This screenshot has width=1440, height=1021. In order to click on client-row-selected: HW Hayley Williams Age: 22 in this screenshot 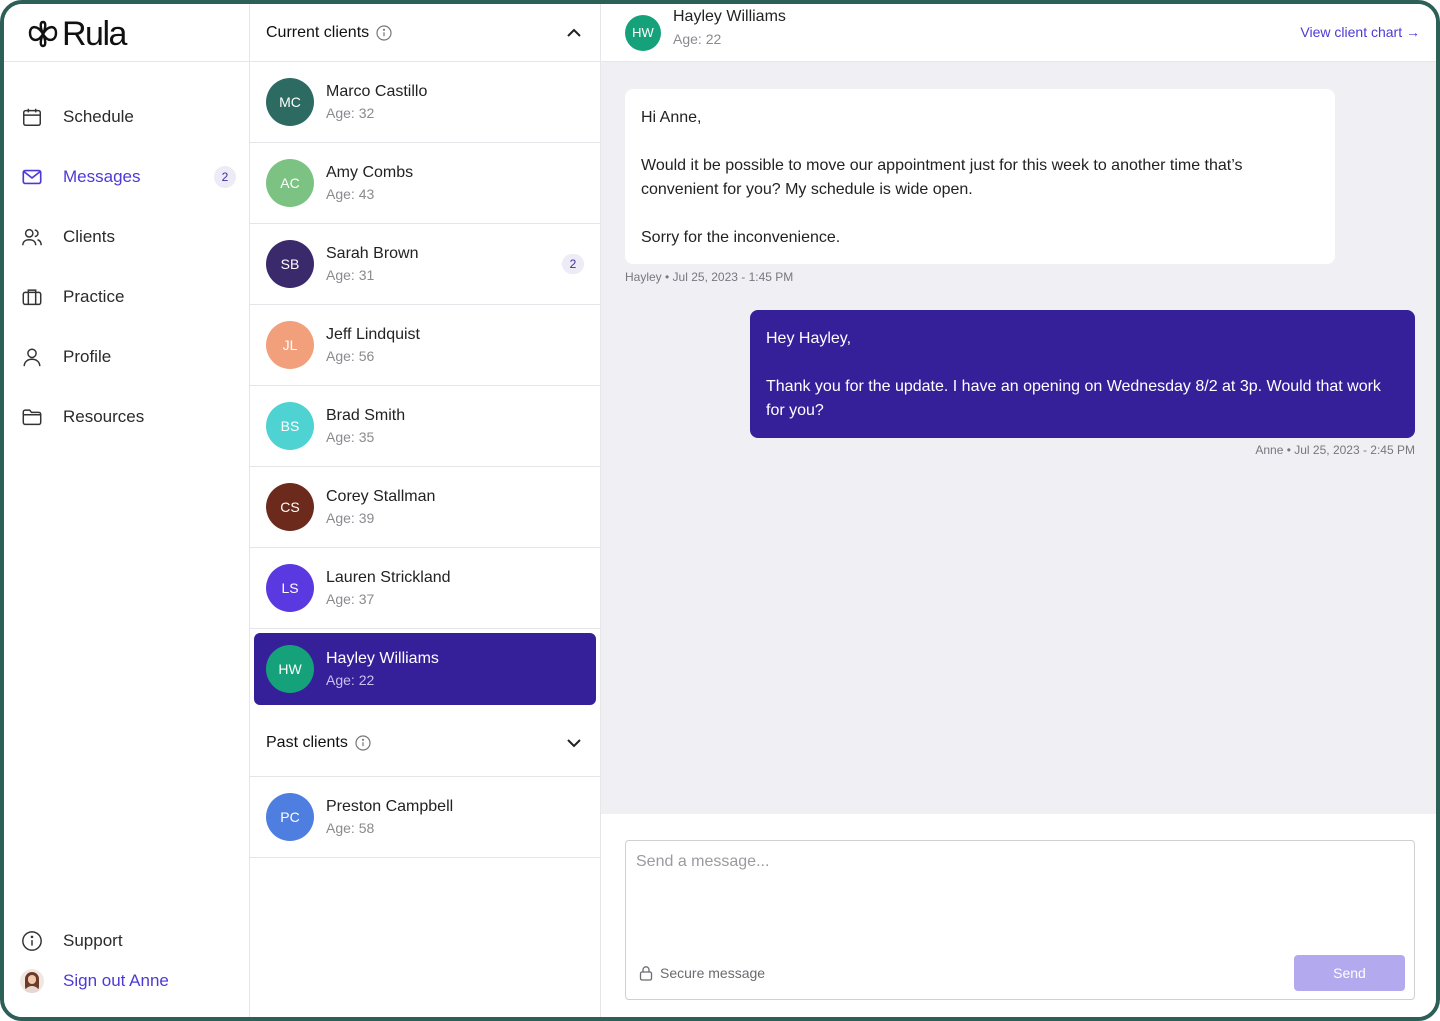, I will do `click(425, 669)`.